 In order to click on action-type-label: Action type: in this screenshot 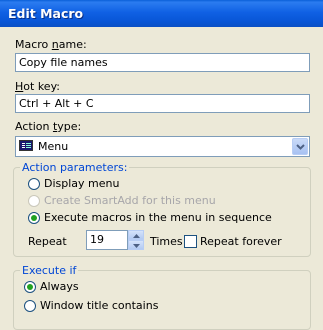, I will do `click(48, 126)`.